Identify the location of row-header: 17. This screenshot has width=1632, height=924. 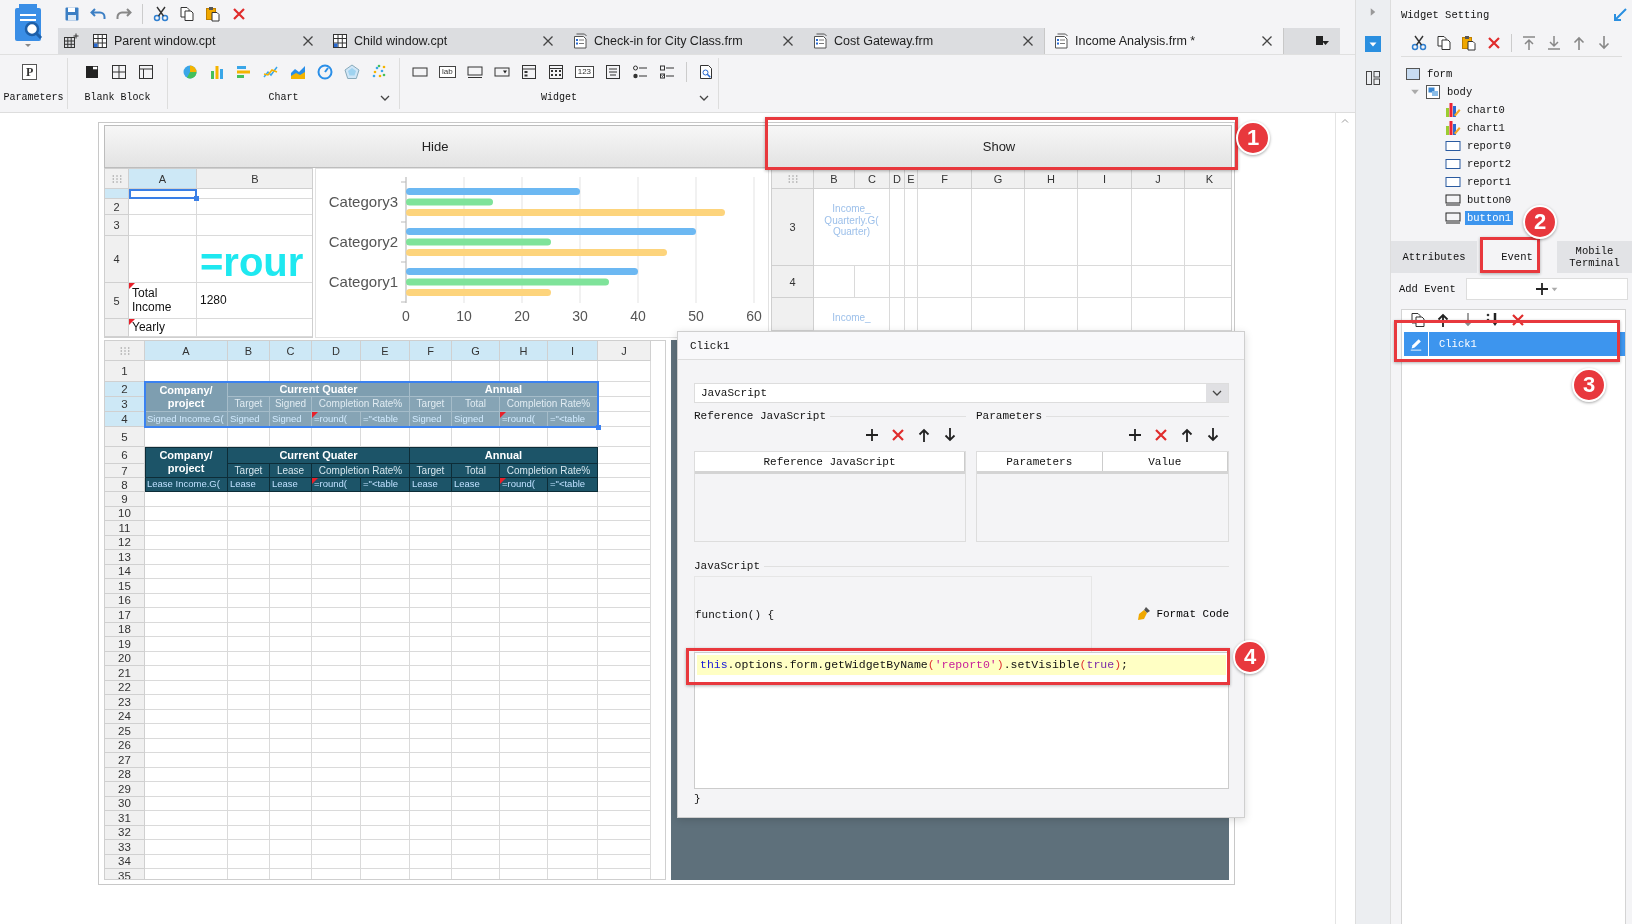
(125, 615).